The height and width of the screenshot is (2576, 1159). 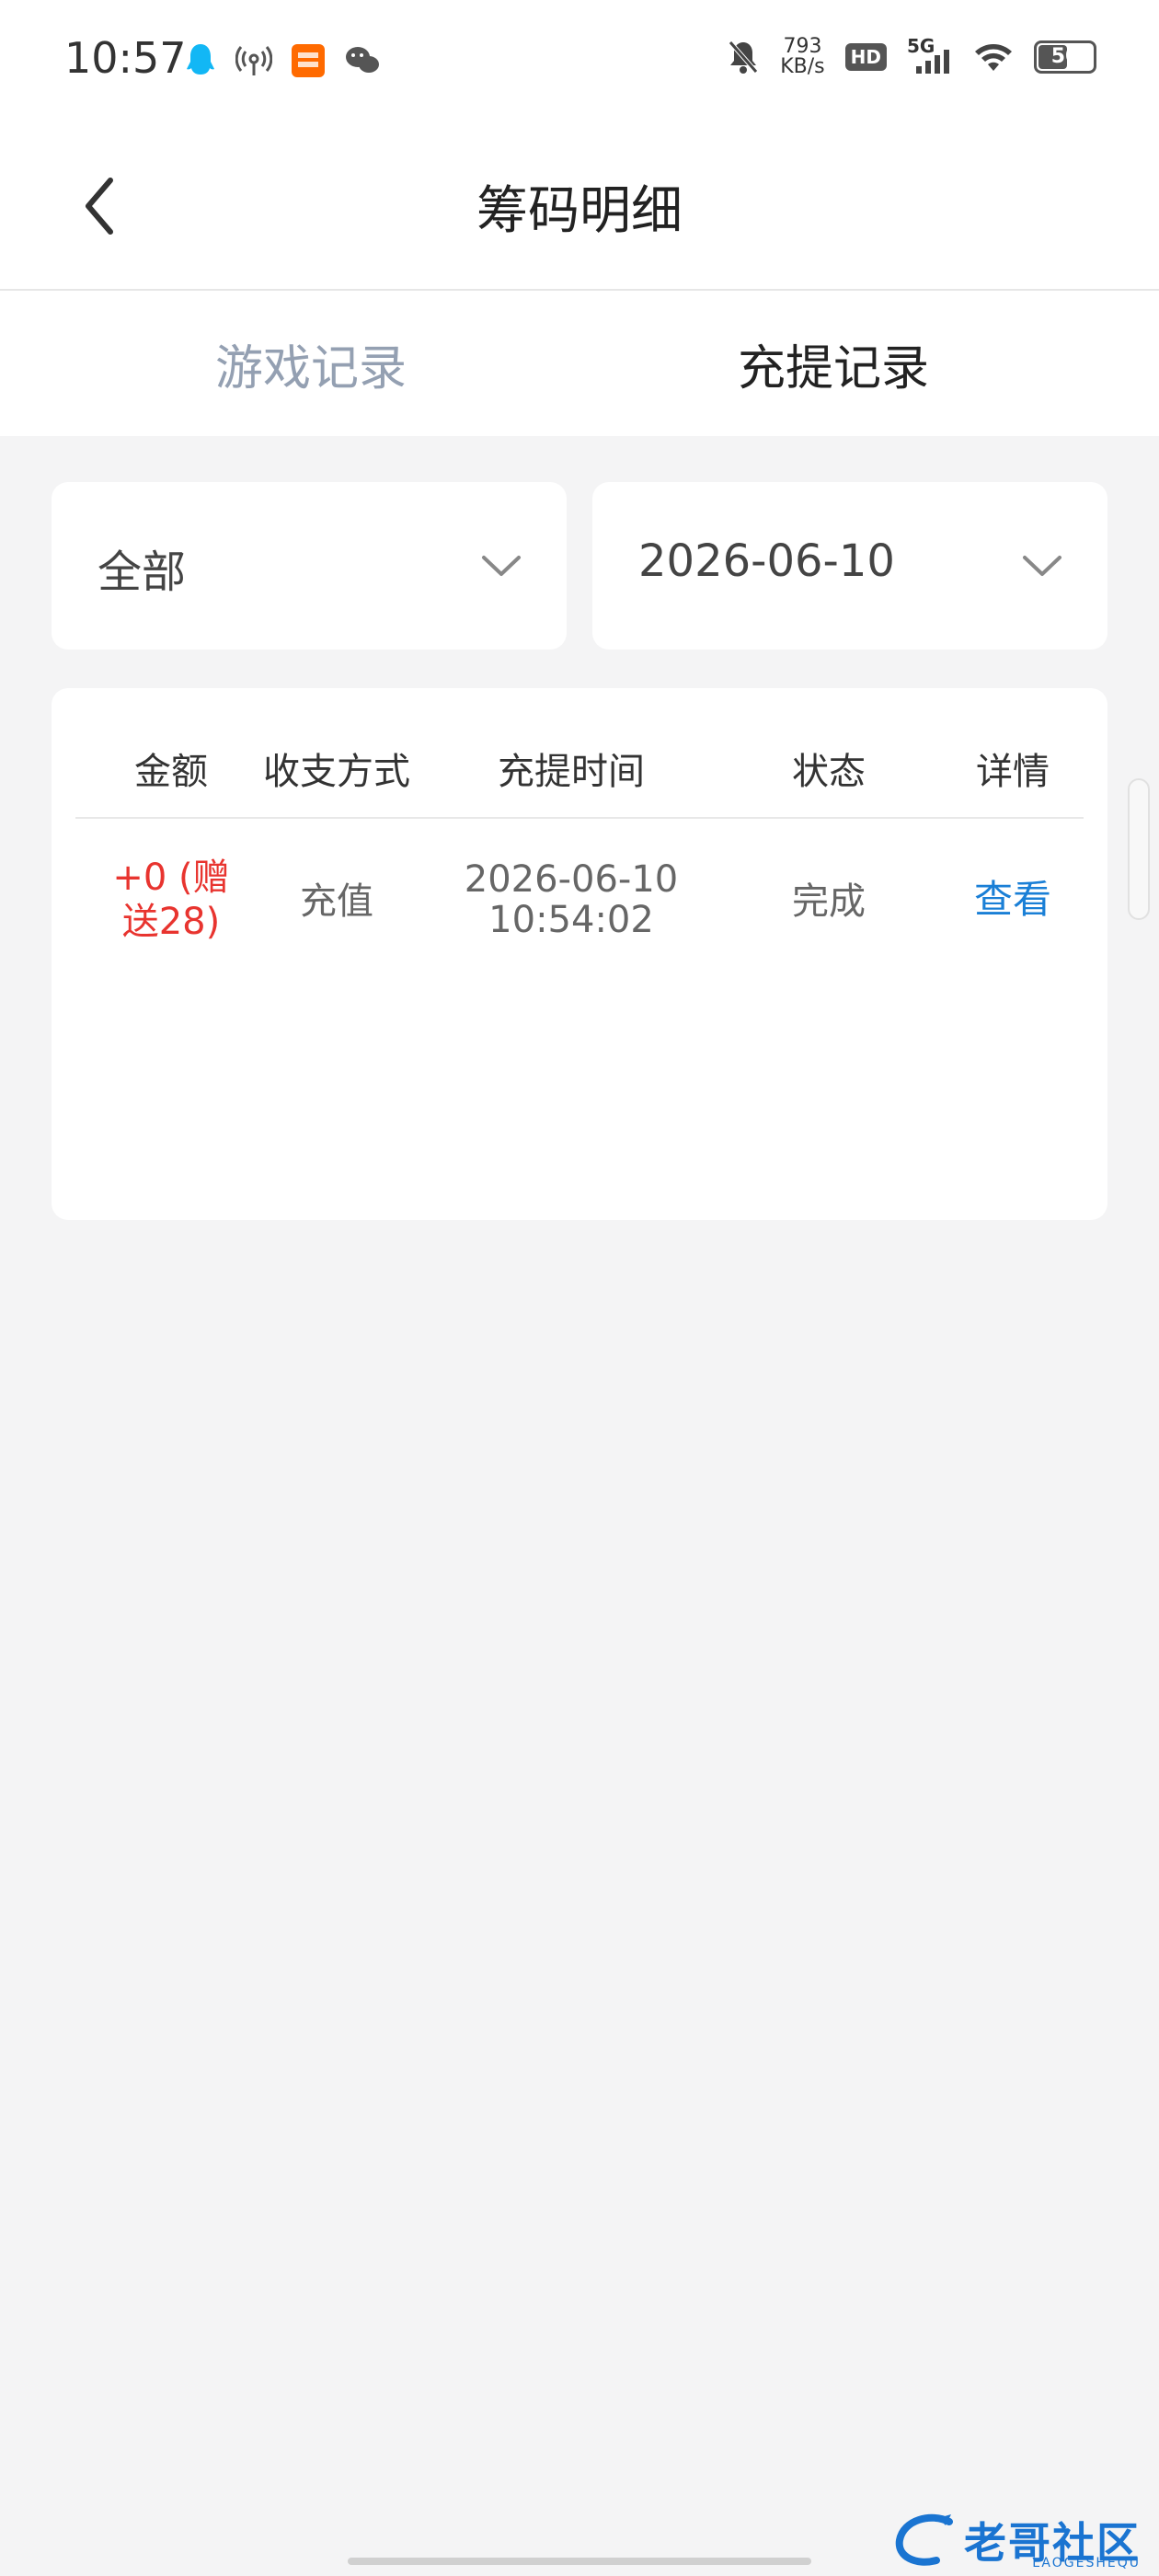 I want to click on taobao-flash-icon, so click(x=308, y=60).